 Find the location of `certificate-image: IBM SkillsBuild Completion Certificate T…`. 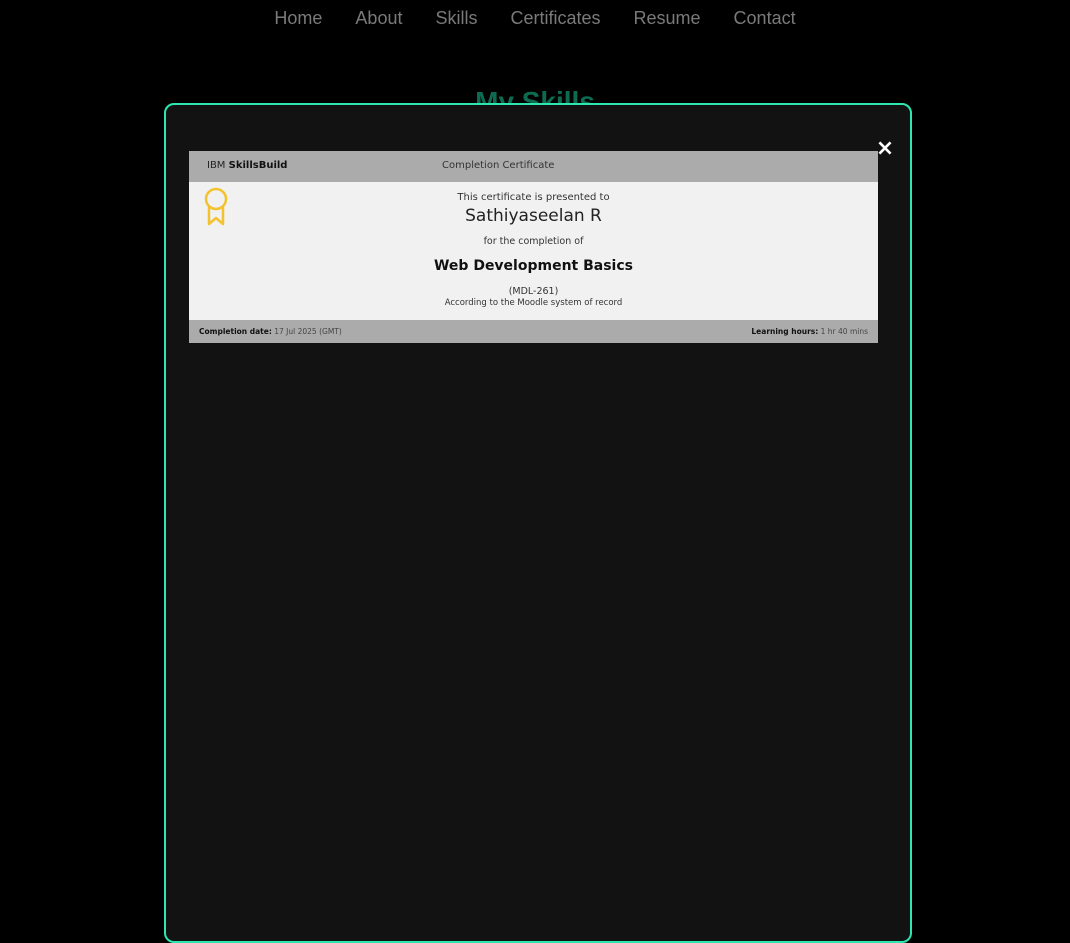

certificate-image: IBM SkillsBuild Completion Certificate T… is located at coordinates (533, 247).